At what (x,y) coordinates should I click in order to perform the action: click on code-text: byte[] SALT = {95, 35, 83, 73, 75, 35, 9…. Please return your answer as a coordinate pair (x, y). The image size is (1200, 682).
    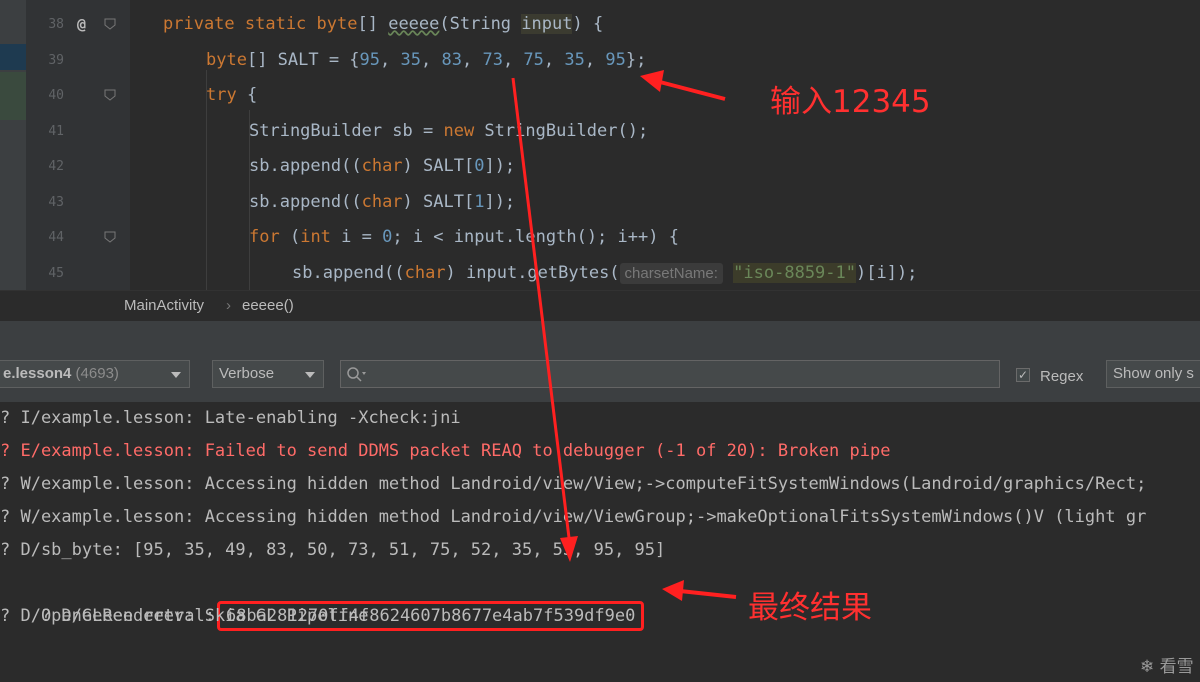
    Looking at the image, I should click on (426, 60).